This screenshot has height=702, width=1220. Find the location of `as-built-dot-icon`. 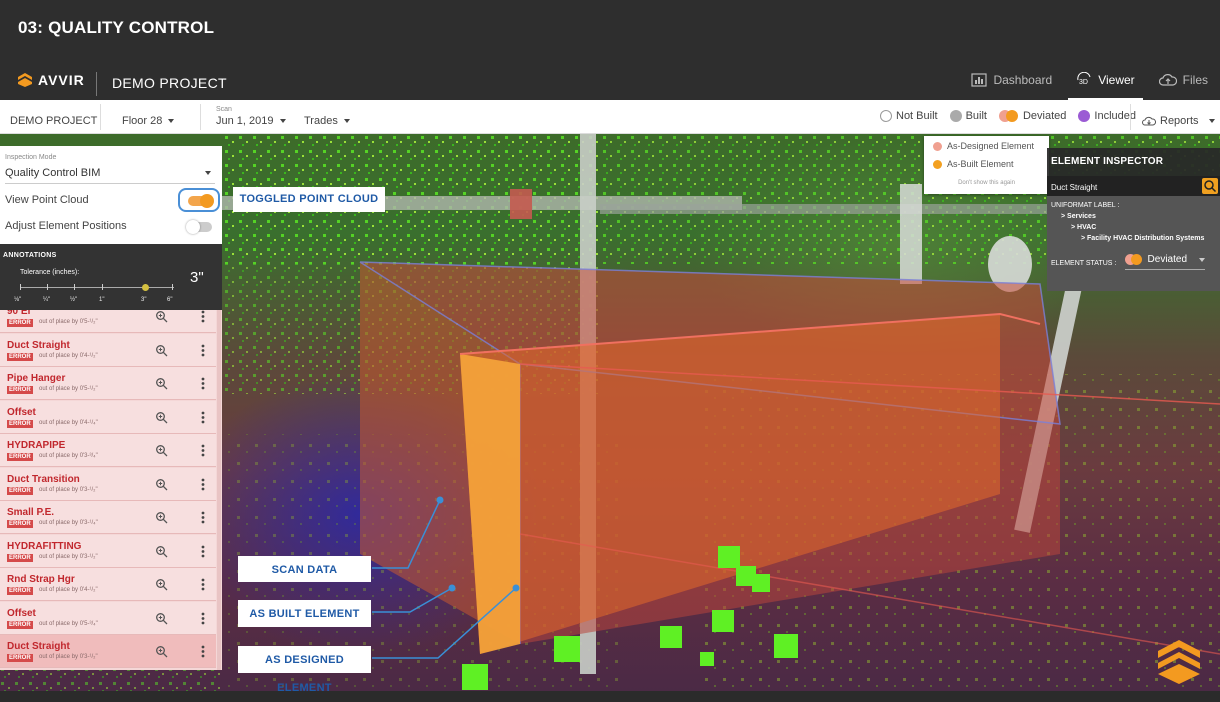

as-built-dot-icon is located at coordinates (937, 164).